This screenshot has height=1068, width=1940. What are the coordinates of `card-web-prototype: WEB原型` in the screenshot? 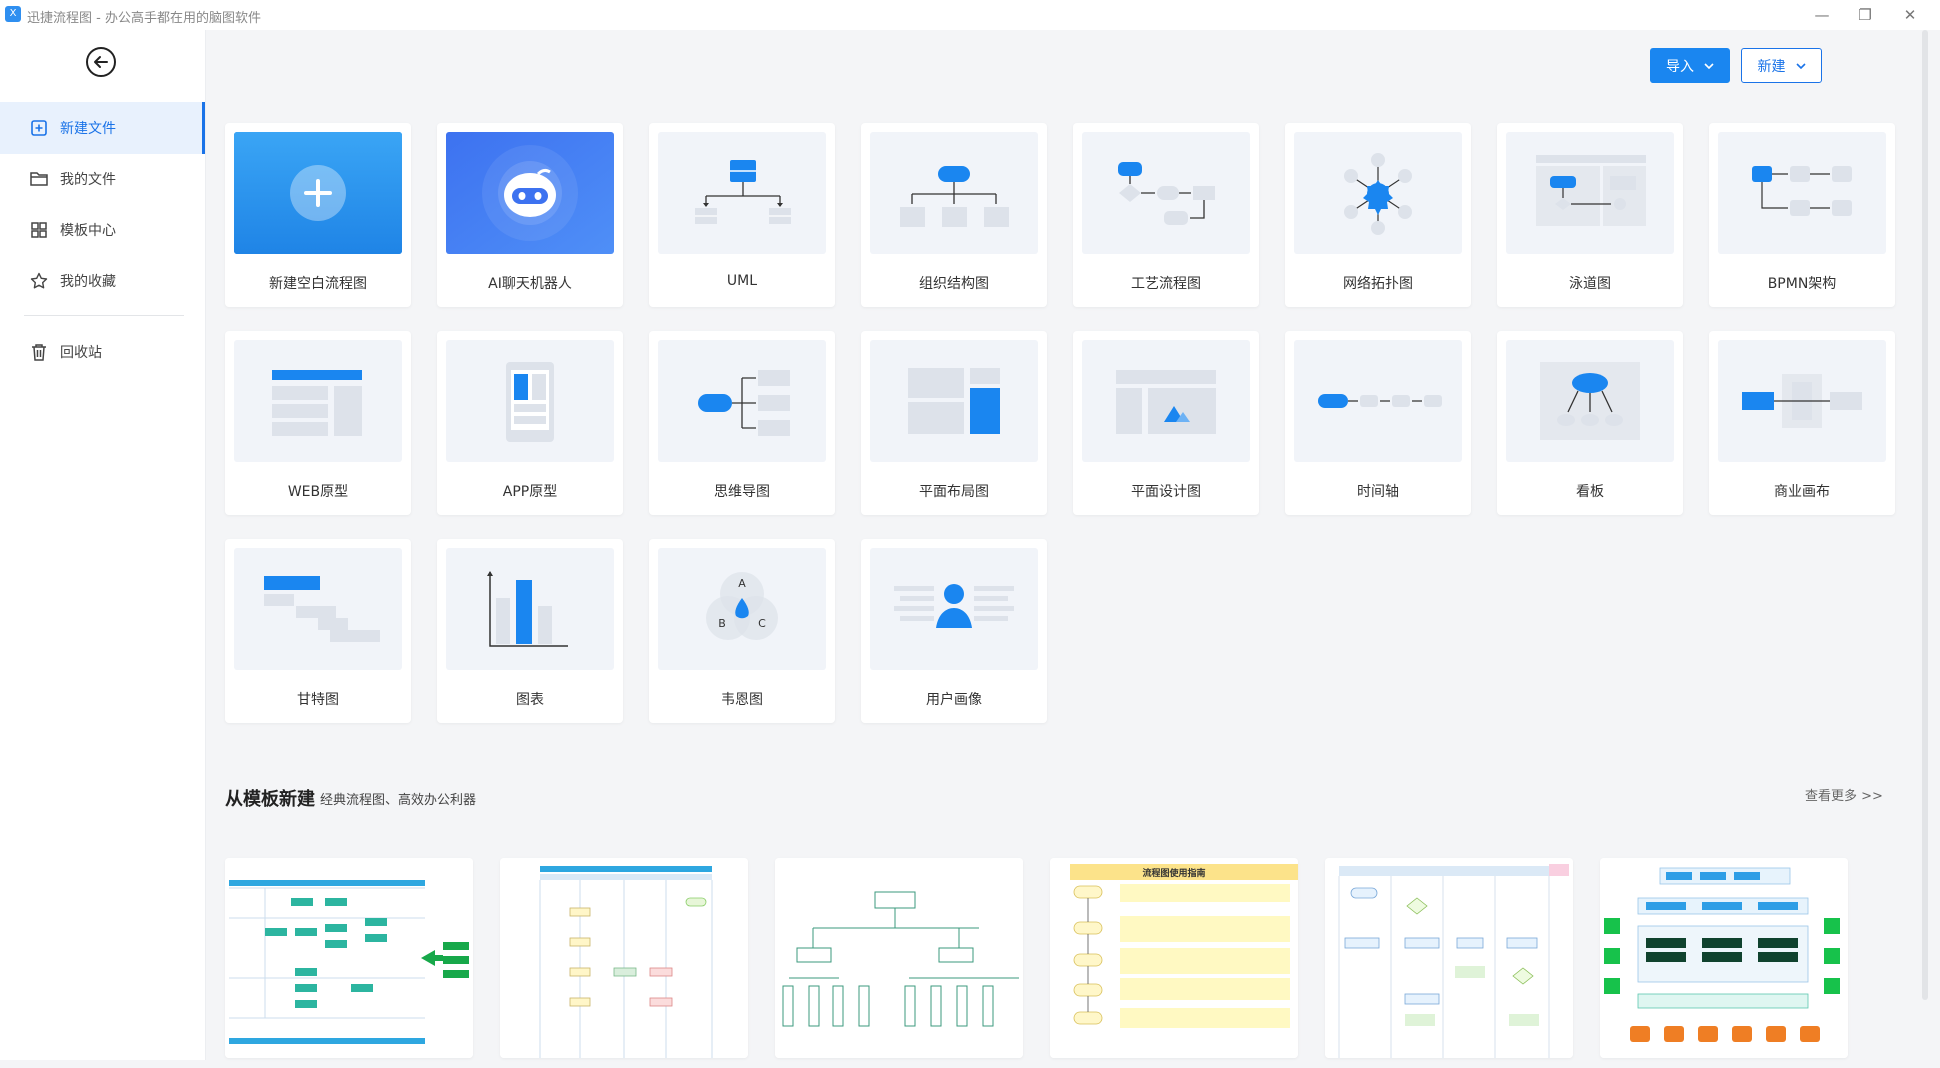 It's located at (318, 423).